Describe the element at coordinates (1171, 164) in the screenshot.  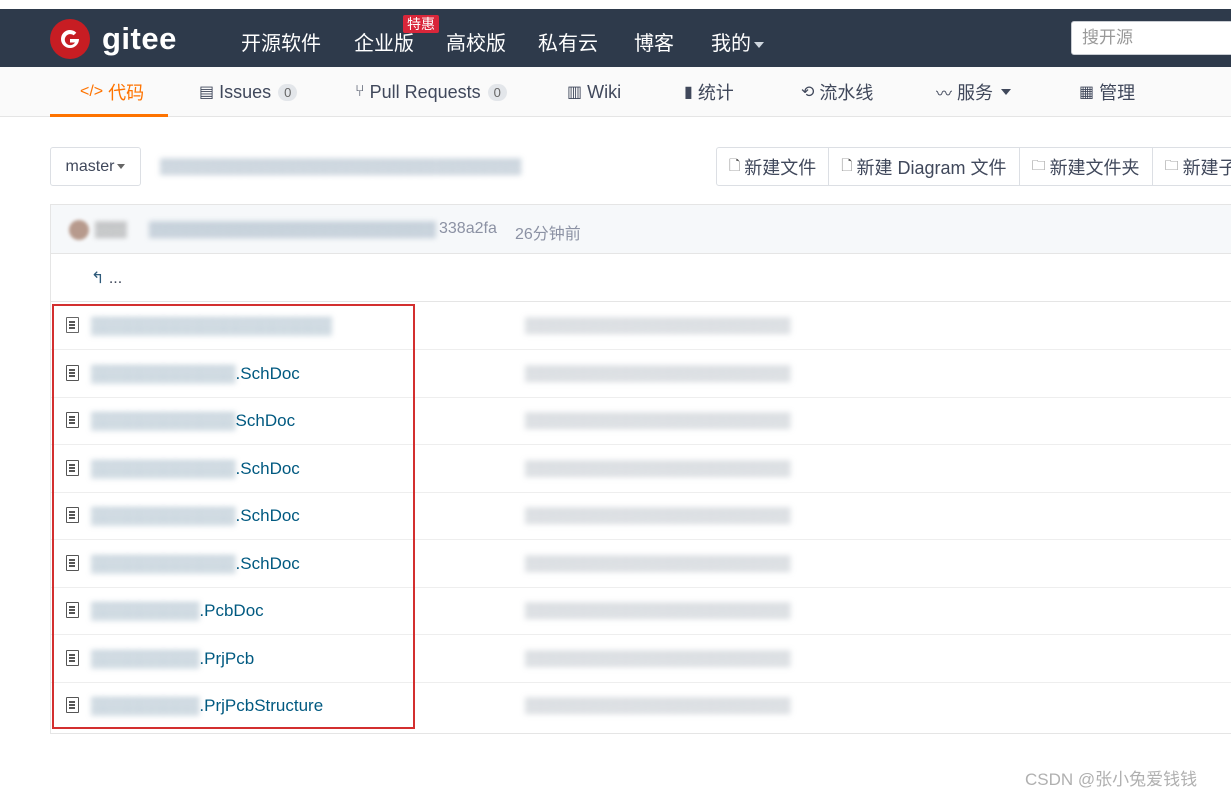
I see `submodule-icon: 🗀` at that location.